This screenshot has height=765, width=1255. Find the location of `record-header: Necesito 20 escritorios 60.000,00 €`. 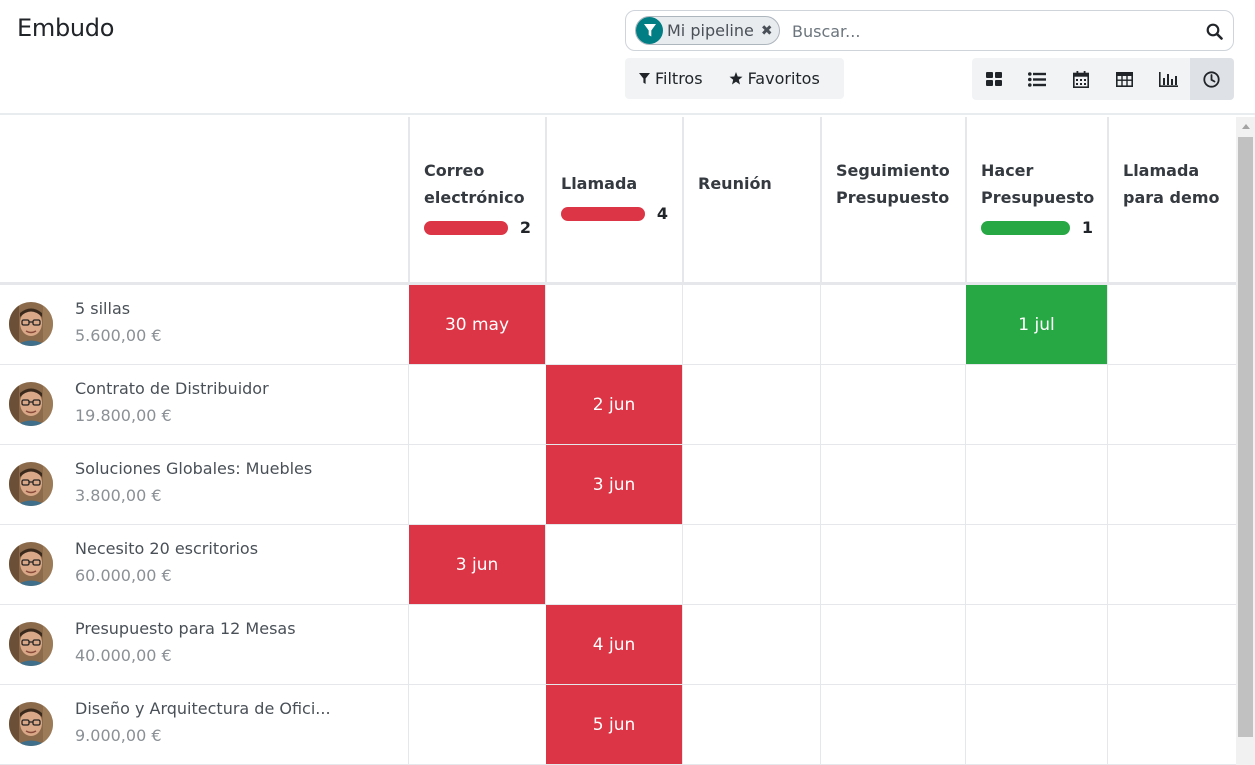

record-header: Necesito 20 escritorios 60.000,00 € is located at coordinates (204, 564).